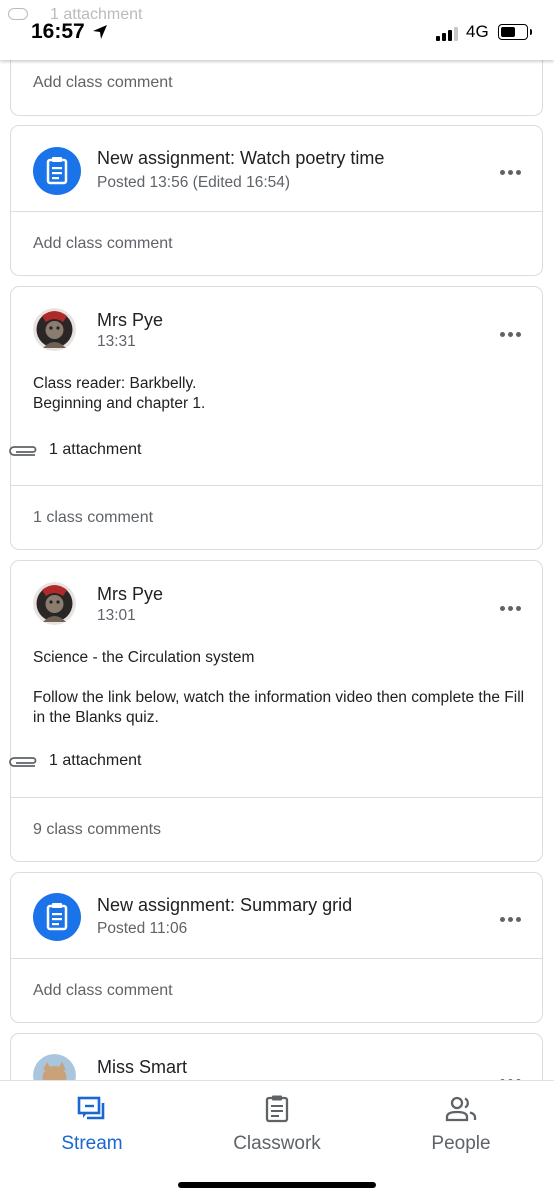  What do you see at coordinates (194, 182) in the screenshot?
I see `assignment-meta: Posted 13:56 (Edited 16:54)` at bounding box center [194, 182].